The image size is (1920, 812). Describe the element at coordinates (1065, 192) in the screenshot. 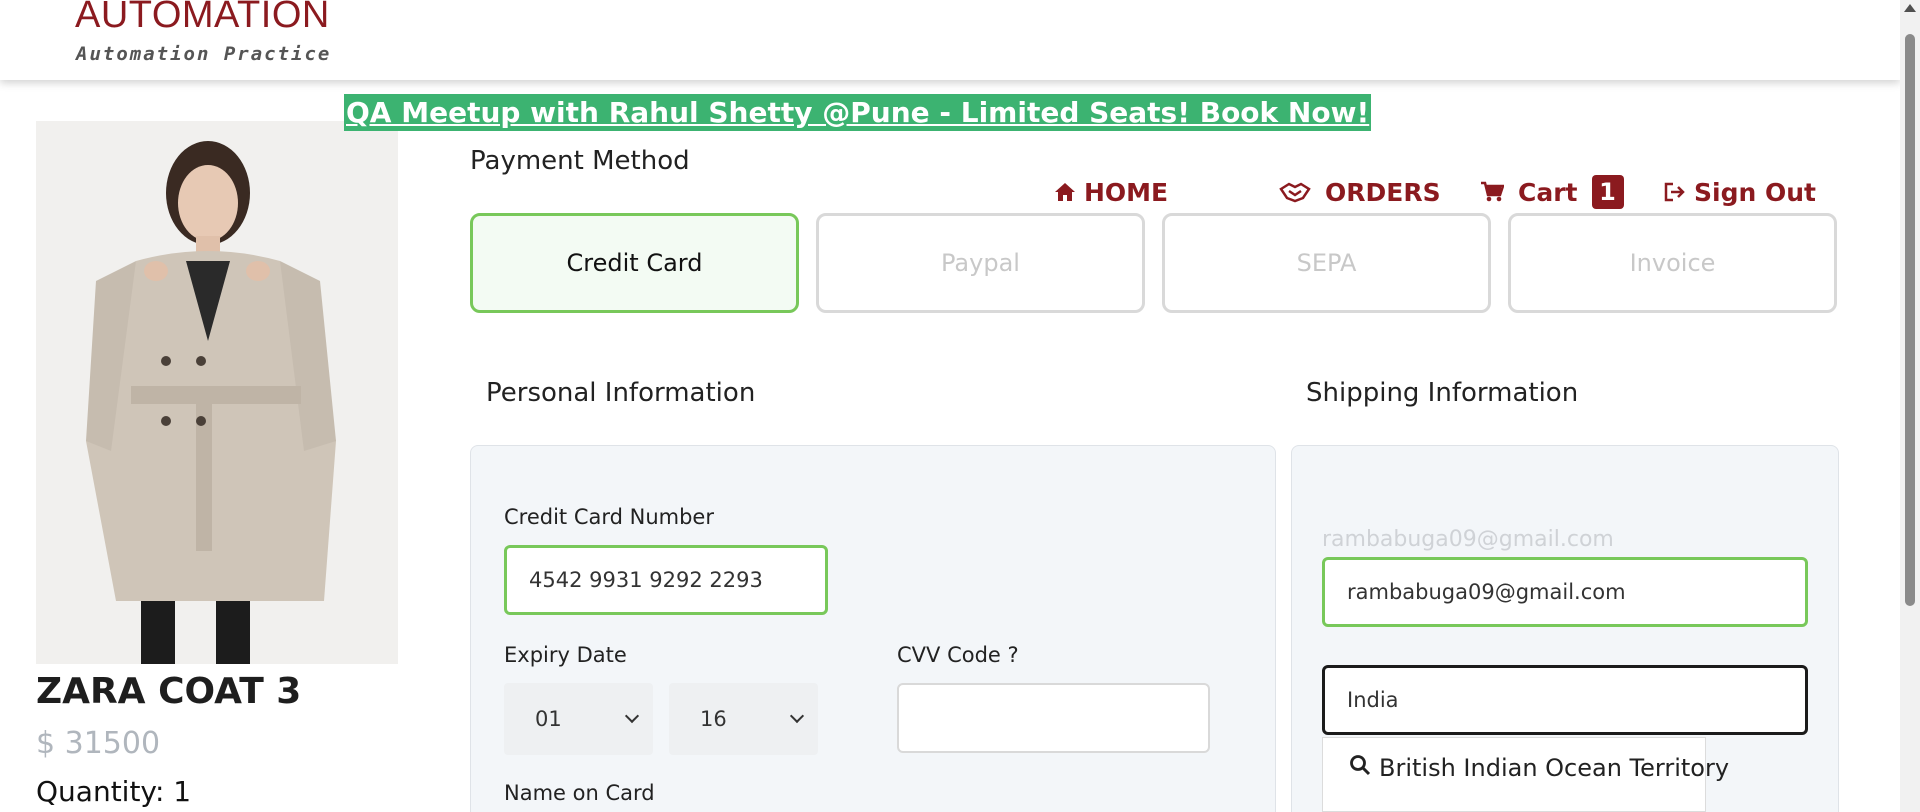

I see `home-icon` at that location.